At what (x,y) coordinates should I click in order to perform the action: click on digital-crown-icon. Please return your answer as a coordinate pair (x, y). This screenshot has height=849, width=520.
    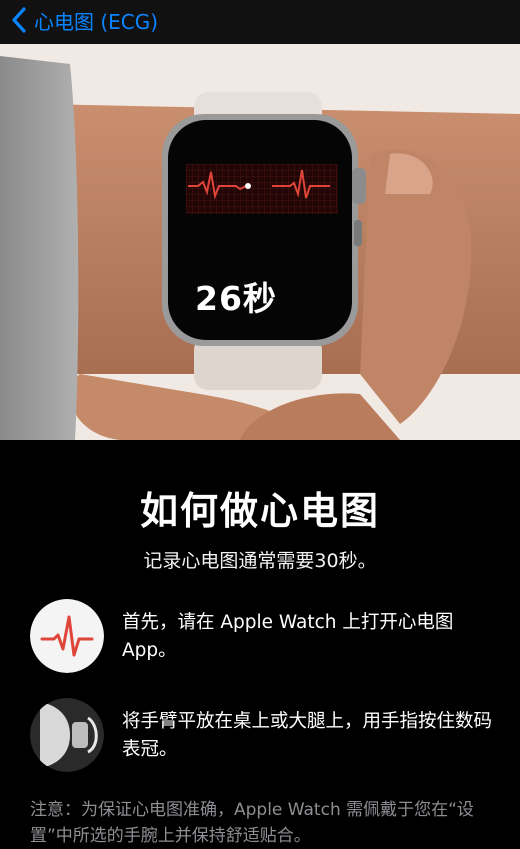
    Looking at the image, I should click on (67, 735).